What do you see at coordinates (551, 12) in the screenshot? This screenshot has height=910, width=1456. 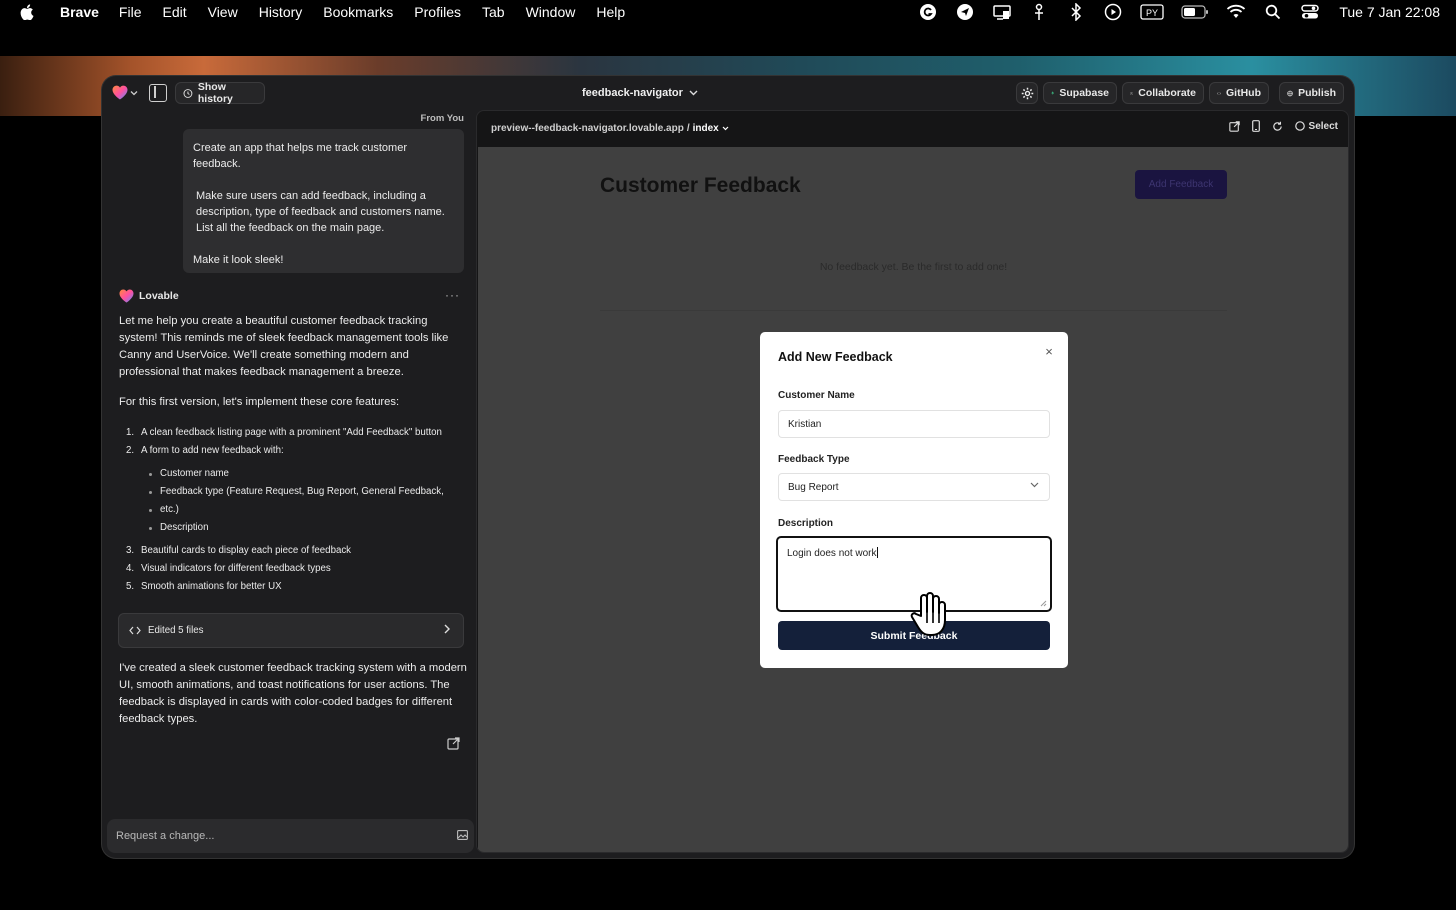 I see `menu-window: Window` at bounding box center [551, 12].